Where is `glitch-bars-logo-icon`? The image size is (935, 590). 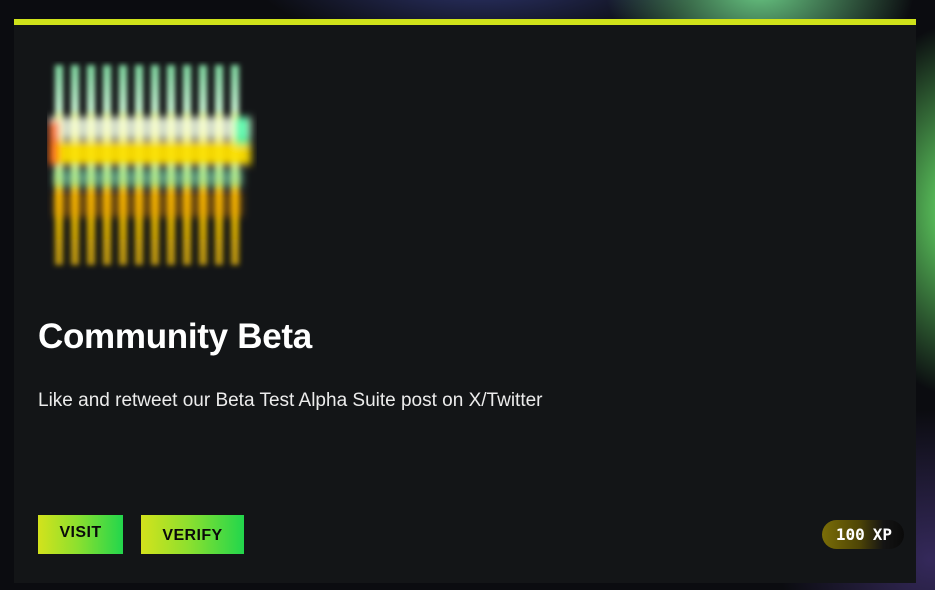
glitch-bars-logo-icon is located at coordinates (152, 166).